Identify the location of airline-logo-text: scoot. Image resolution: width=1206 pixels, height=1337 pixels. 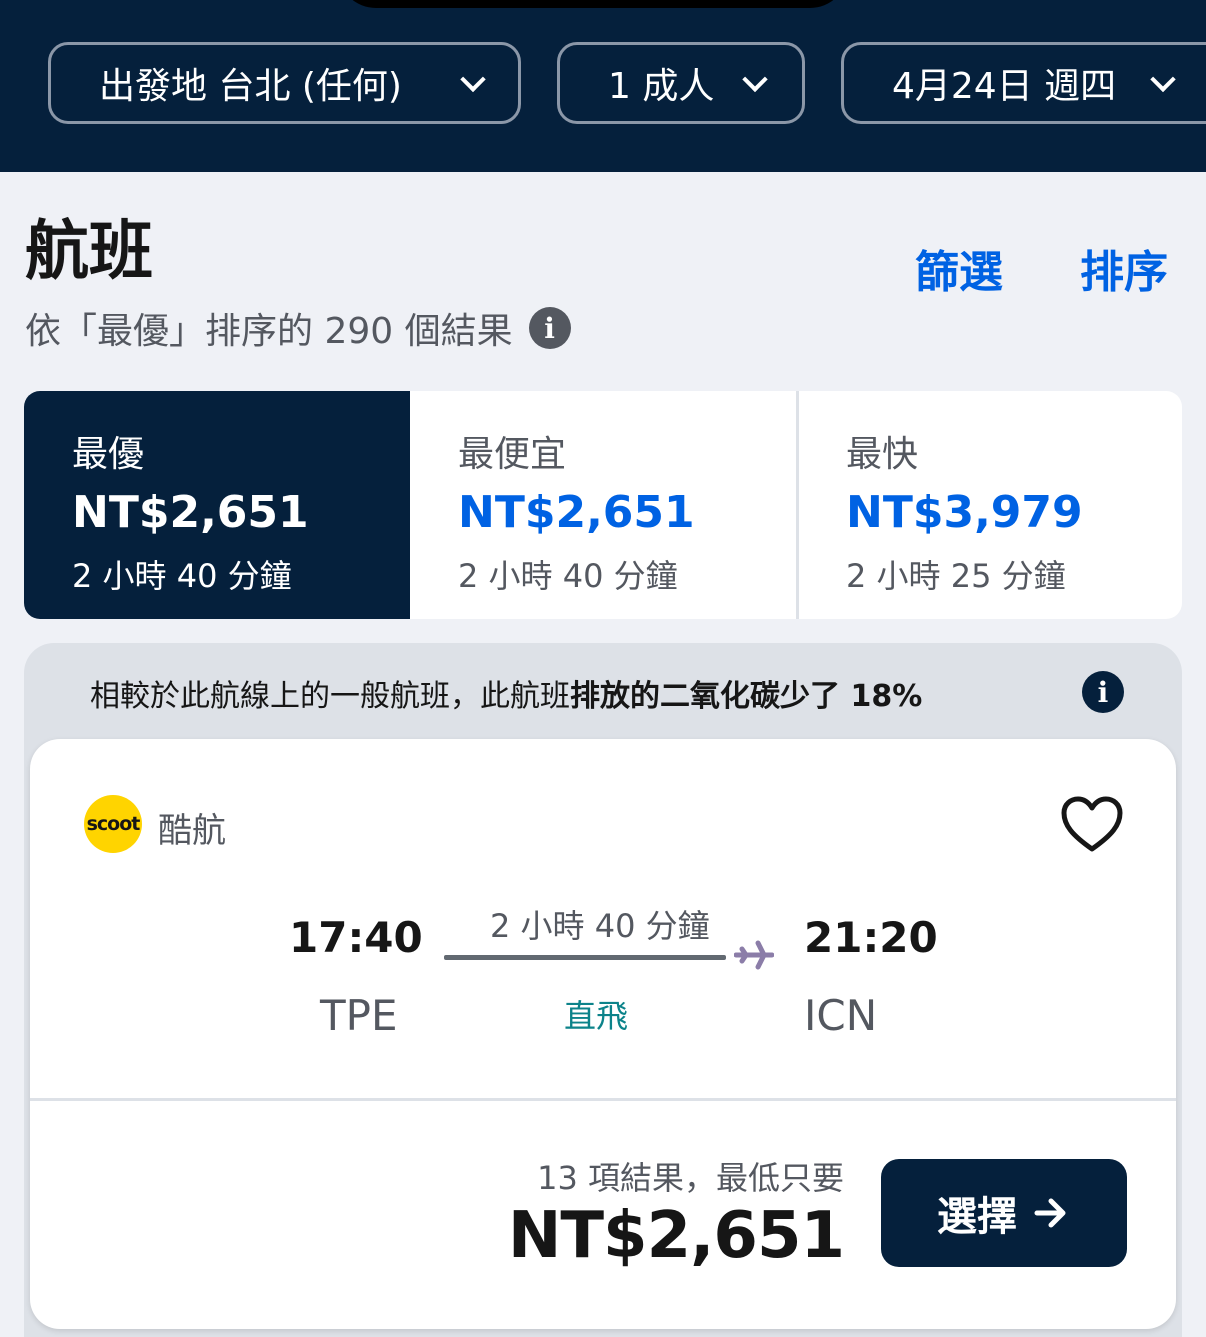
(113, 824).